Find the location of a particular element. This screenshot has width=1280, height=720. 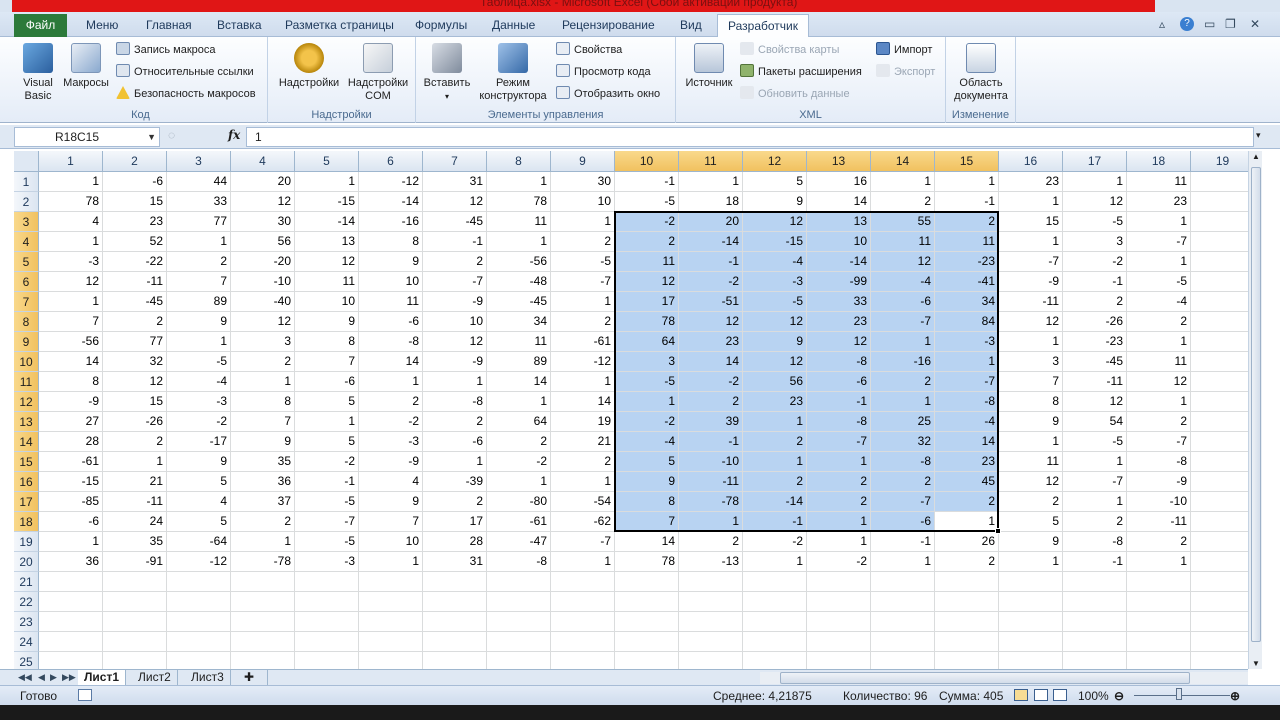

vertical-scrollbar: ▲ ▼ is located at coordinates (1255, 410).